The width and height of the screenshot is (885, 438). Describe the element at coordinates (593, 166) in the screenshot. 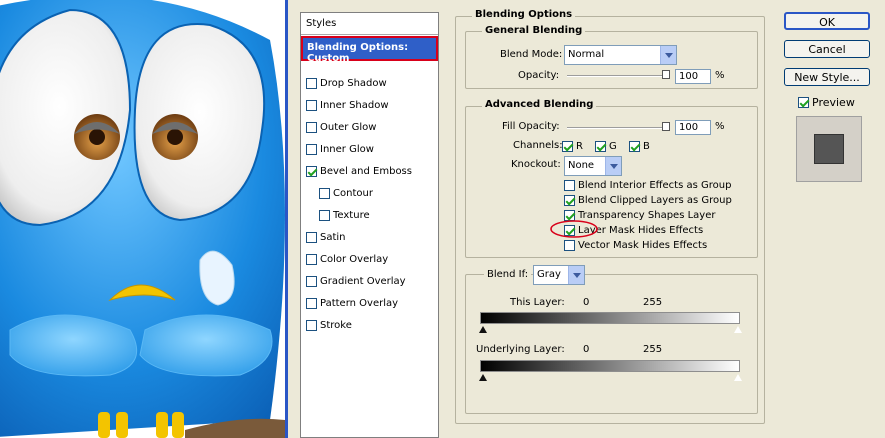

I see `knockout-select: None` at that location.